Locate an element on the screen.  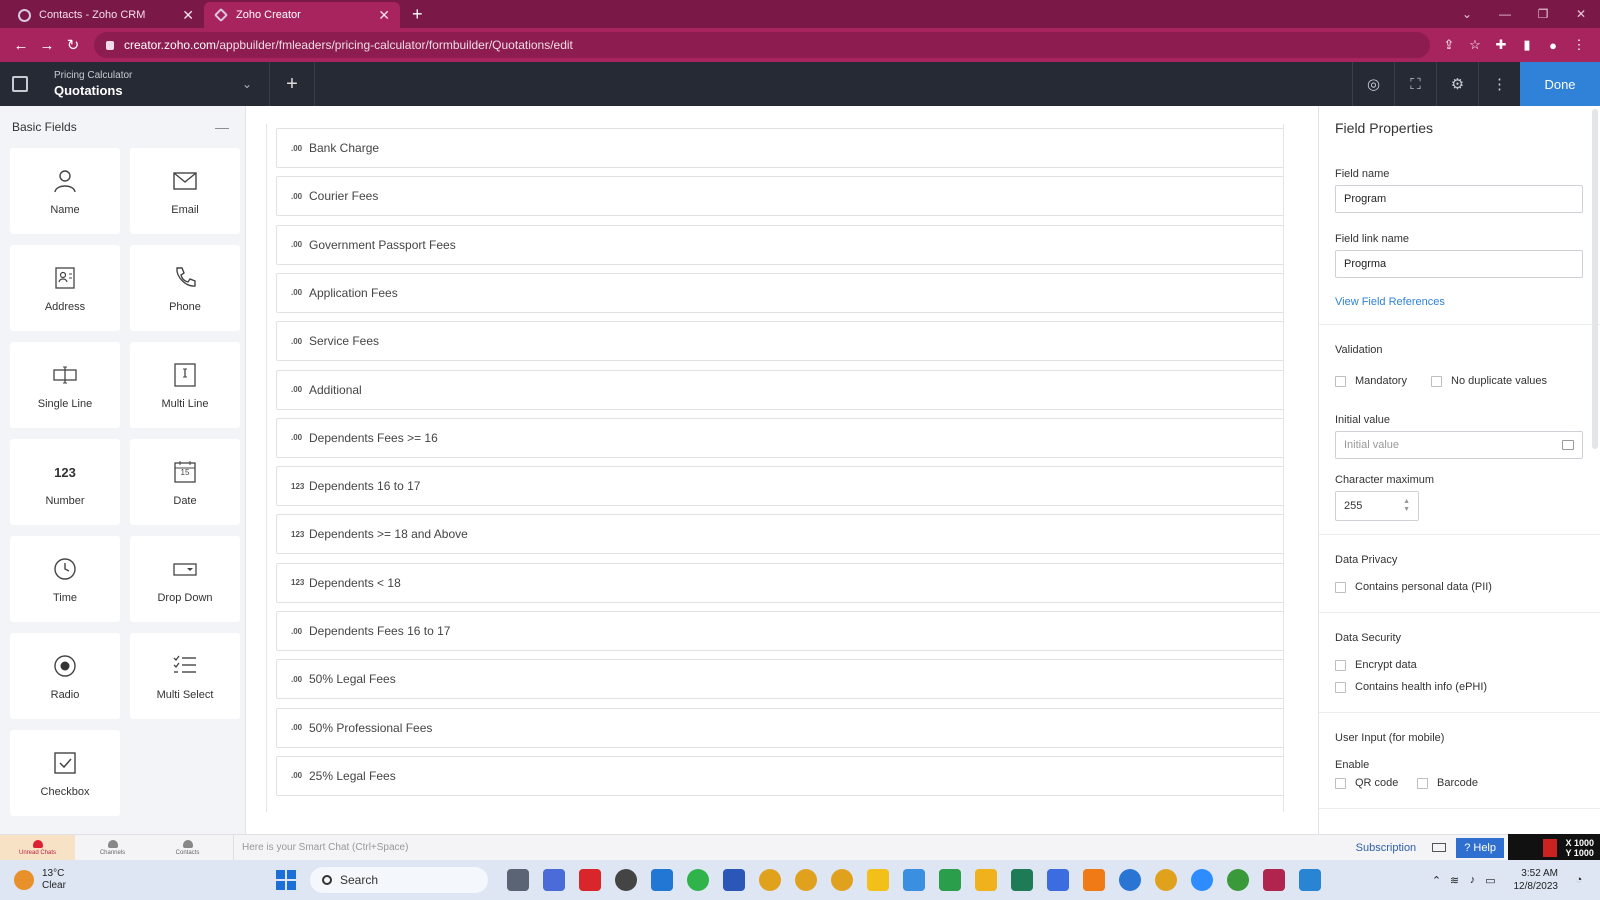
field-link-name-input: Progrma is located at coordinates (1459, 264).